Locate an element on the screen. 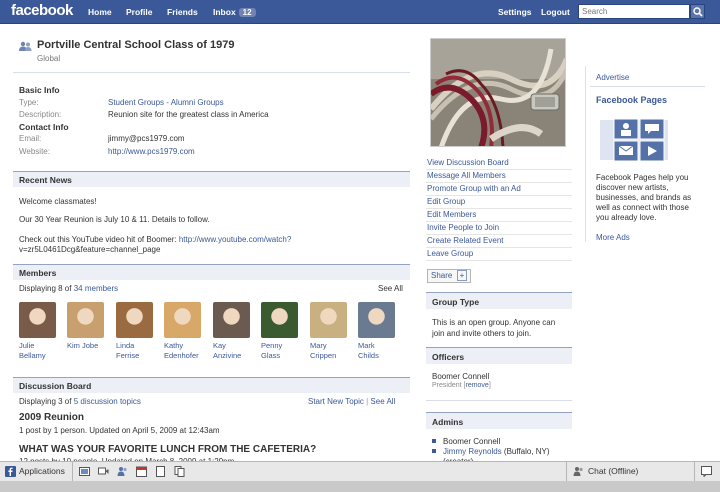 The width and height of the screenshot is (720, 492). group-action-link: Leave Group is located at coordinates (499, 254).